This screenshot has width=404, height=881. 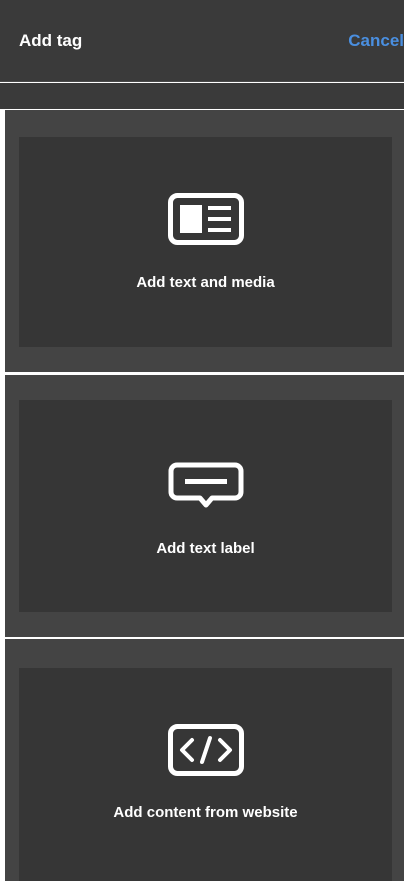 What do you see at coordinates (376, 41) in the screenshot?
I see `cancel-button: Cancel` at bounding box center [376, 41].